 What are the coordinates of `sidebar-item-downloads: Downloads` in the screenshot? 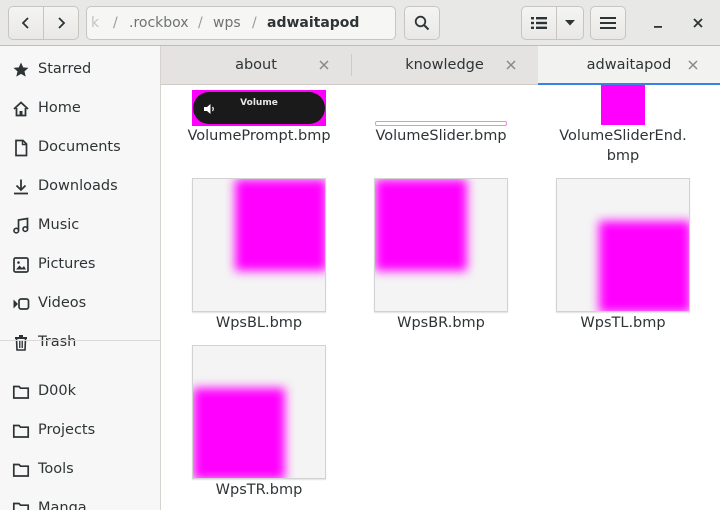 It's located at (80, 186).